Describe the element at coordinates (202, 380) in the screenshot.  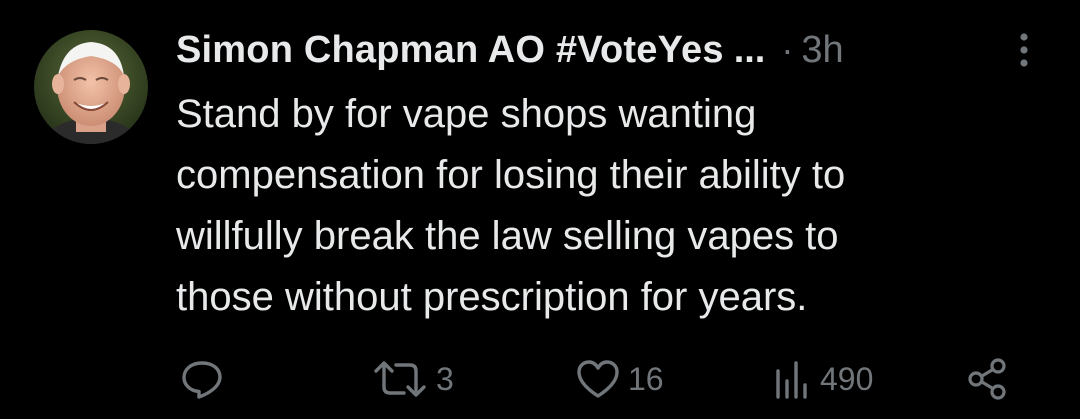
I see `reply-icon` at that location.